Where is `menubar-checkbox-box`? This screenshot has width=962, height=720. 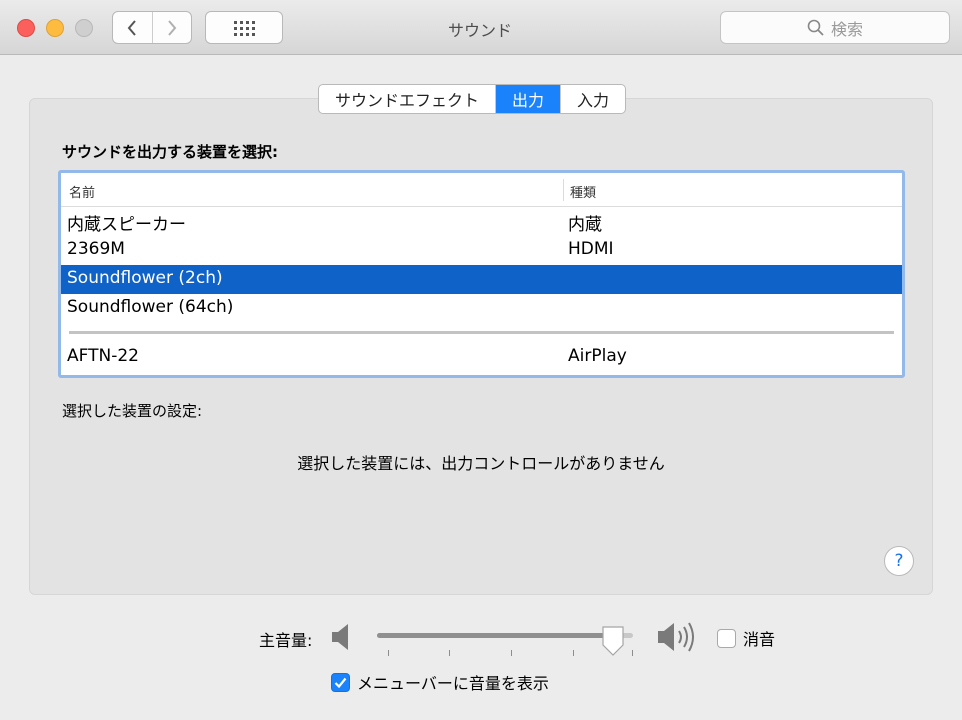
menubar-checkbox-box is located at coordinates (340, 682).